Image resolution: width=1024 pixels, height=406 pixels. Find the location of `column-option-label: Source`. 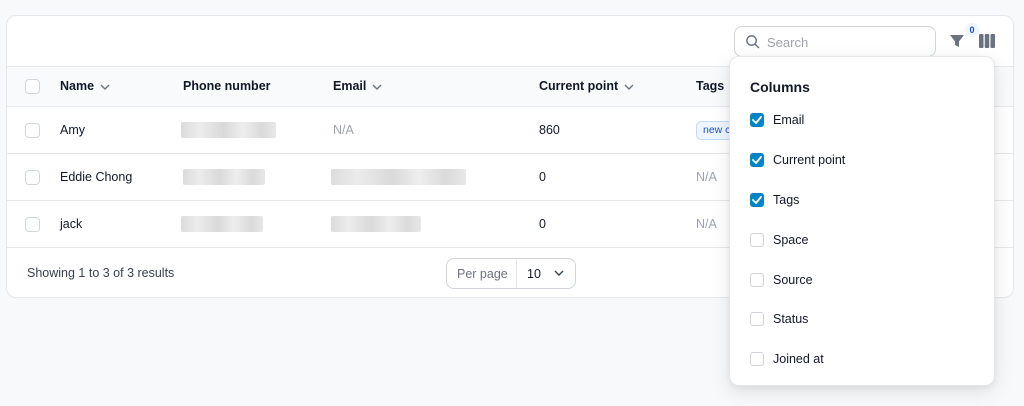

column-option-label: Source is located at coordinates (793, 280).